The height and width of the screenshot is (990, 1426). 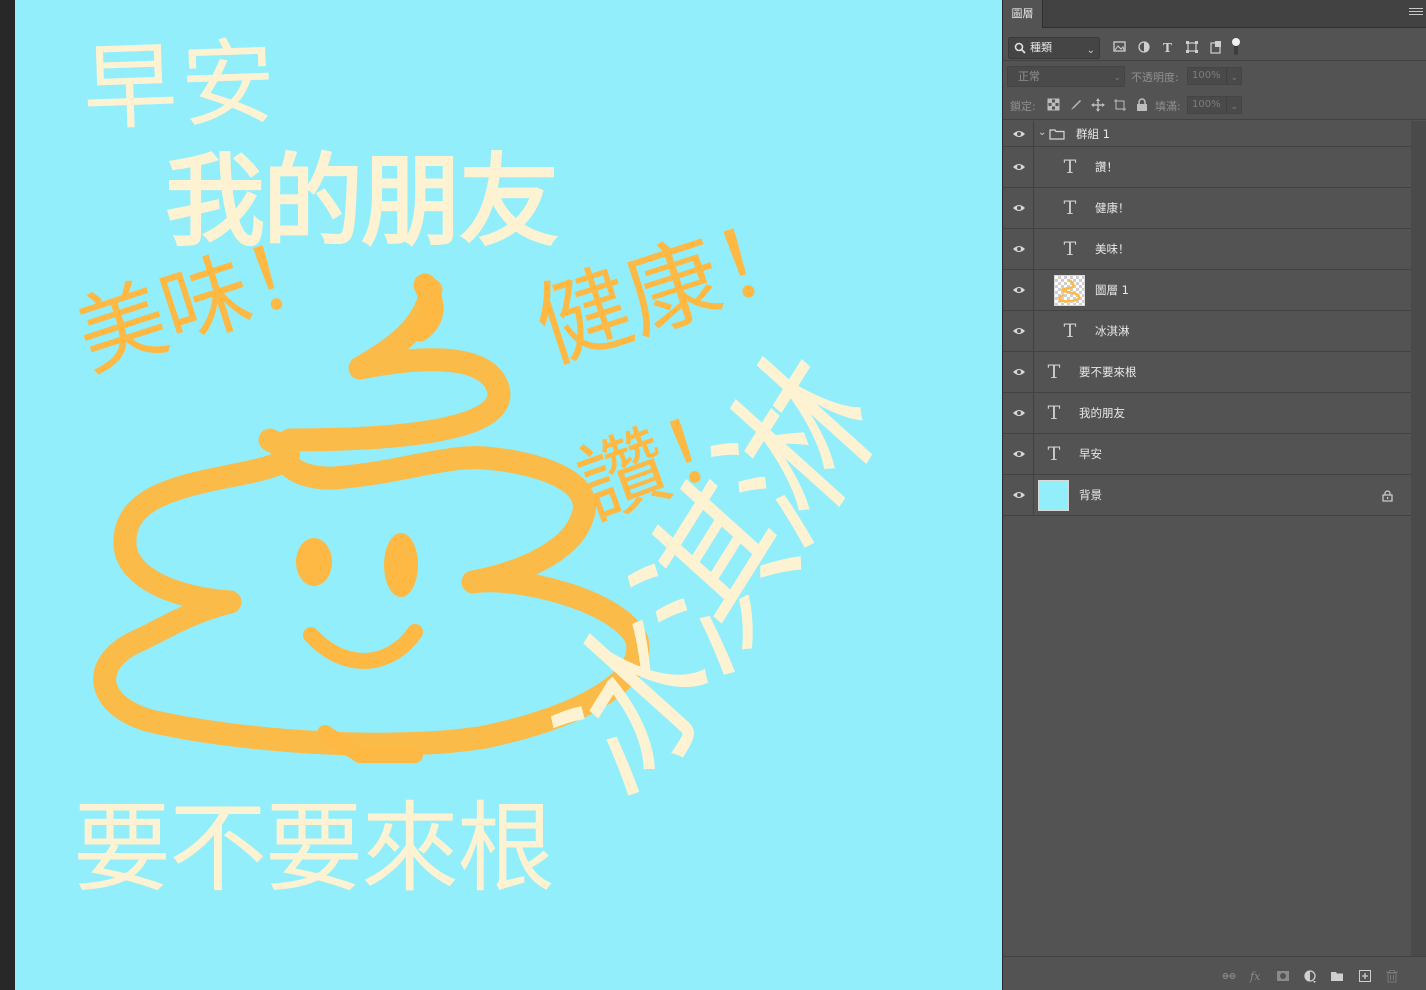 What do you see at coordinates (1090, 454) in the screenshot?
I see `layer-name: 早安` at bounding box center [1090, 454].